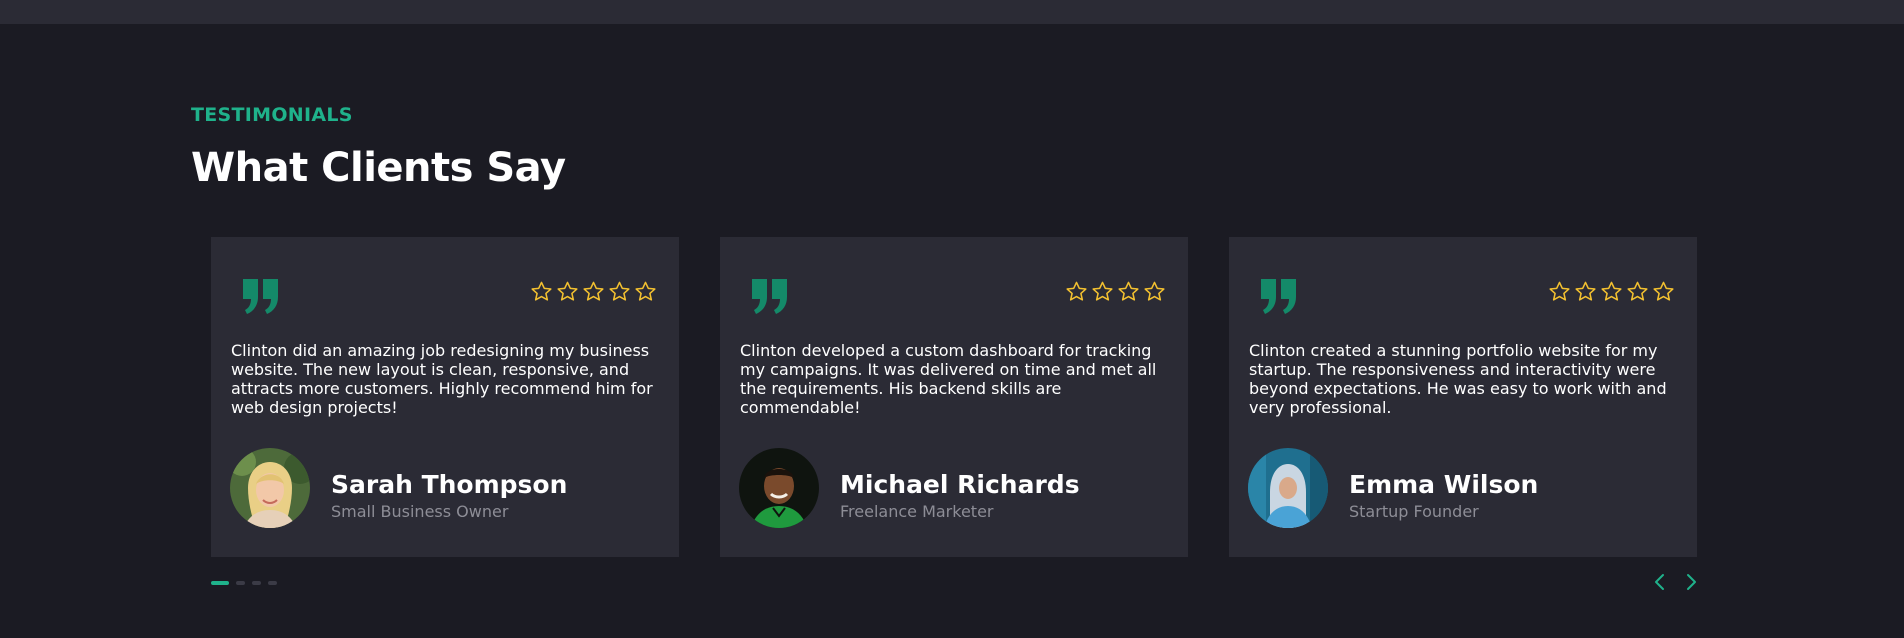  Describe the element at coordinates (1414, 511) in the screenshot. I see `author-role: Startup Founder` at that location.